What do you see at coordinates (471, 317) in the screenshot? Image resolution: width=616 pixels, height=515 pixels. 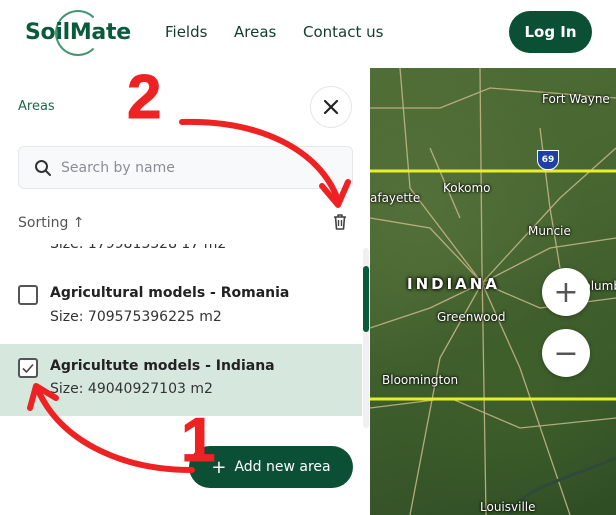 I see `city-label: Greenwood` at bounding box center [471, 317].